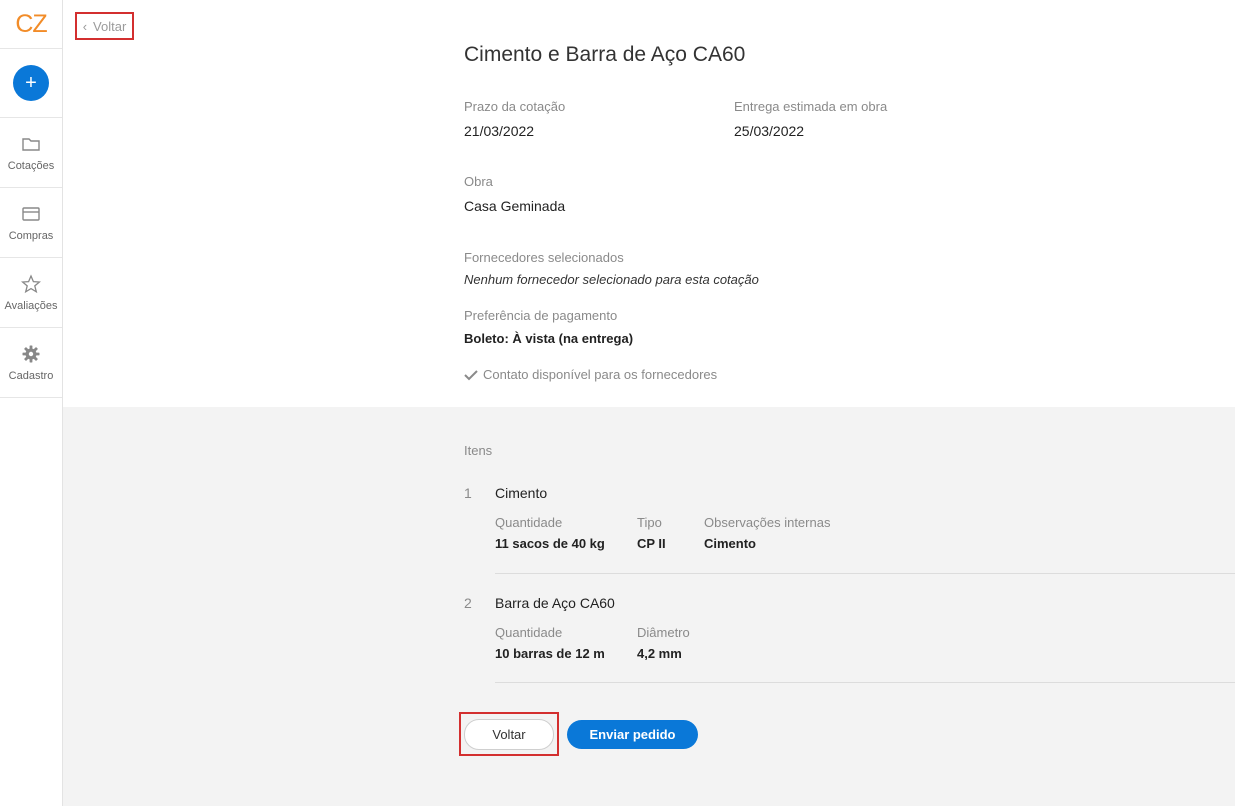  I want to click on item-field-value: Cimento, so click(730, 543).